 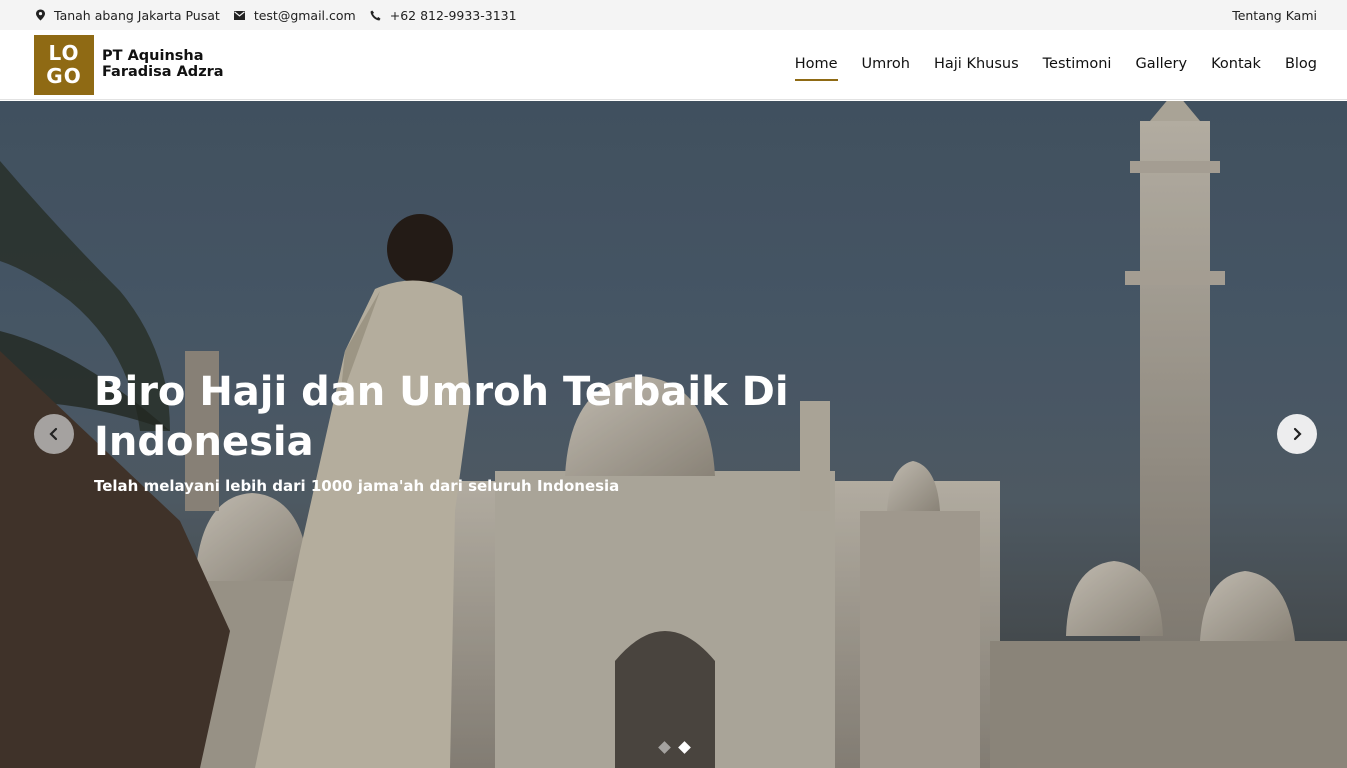 What do you see at coordinates (1161, 65) in the screenshot?
I see `nav-gallery: Gallery` at bounding box center [1161, 65].